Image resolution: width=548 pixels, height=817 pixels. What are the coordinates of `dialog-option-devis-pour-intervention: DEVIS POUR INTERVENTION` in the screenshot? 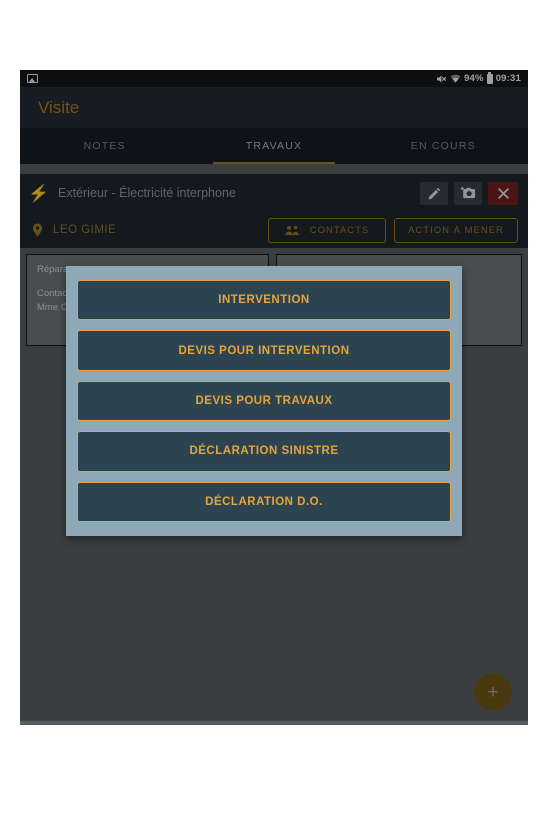 It's located at (264, 350).